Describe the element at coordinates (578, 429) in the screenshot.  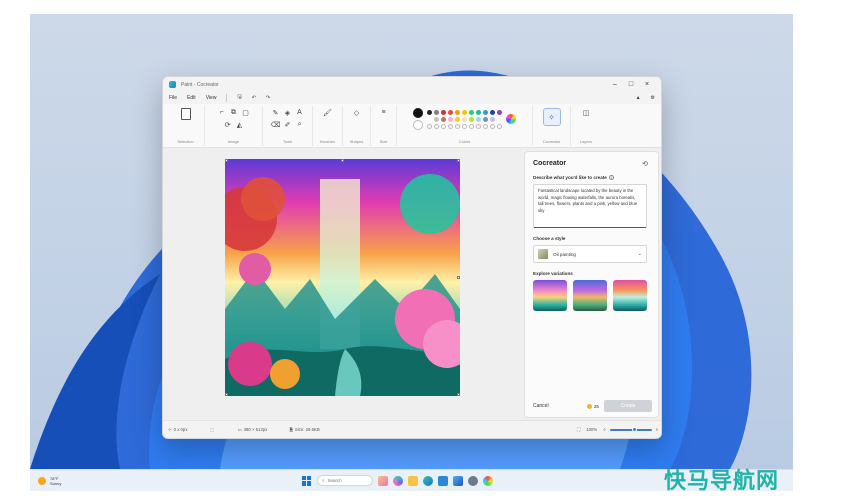
I see `fit-to-window-icon: ⛶` at that location.